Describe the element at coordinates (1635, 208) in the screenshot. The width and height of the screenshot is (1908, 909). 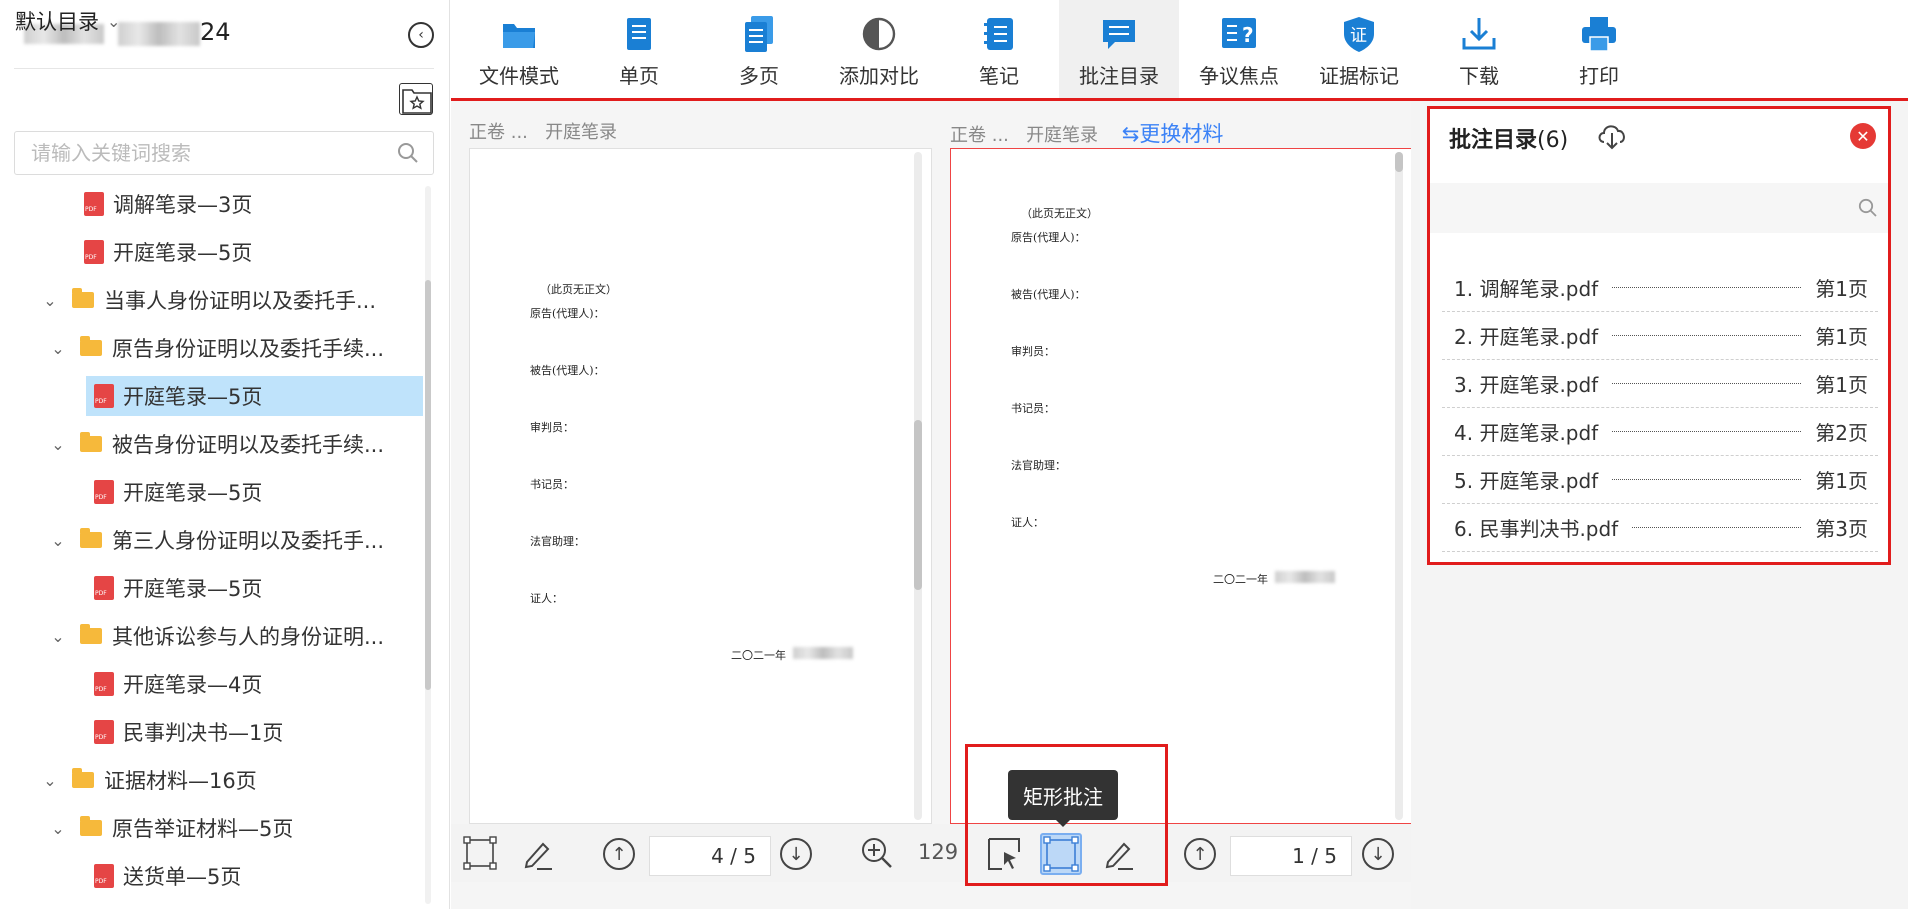
I see `annotation-search-input` at that location.